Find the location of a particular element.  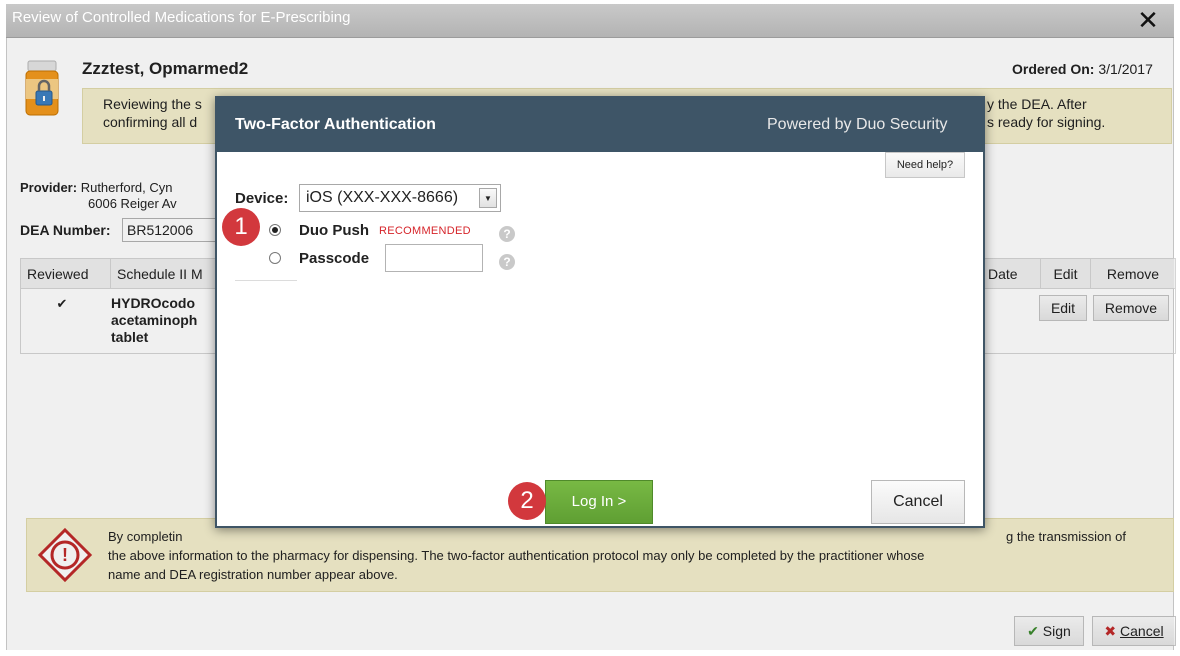

options-divider is located at coordinates (266, 280).